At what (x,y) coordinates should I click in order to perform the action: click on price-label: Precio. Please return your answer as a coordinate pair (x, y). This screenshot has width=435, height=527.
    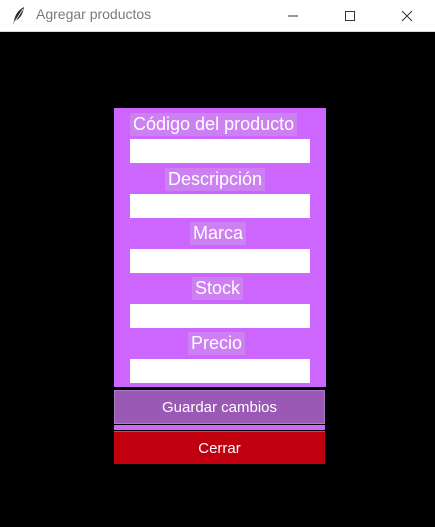
    Looking at the image, I should click on (217, 343).